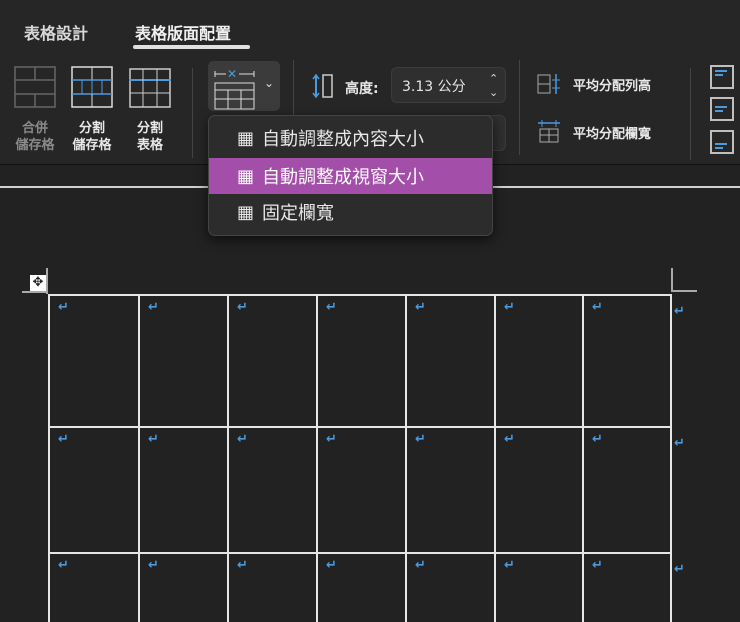  Describe the element at coordinates (322, 86) in the screenshot. I see `row-height-icon` at that location.